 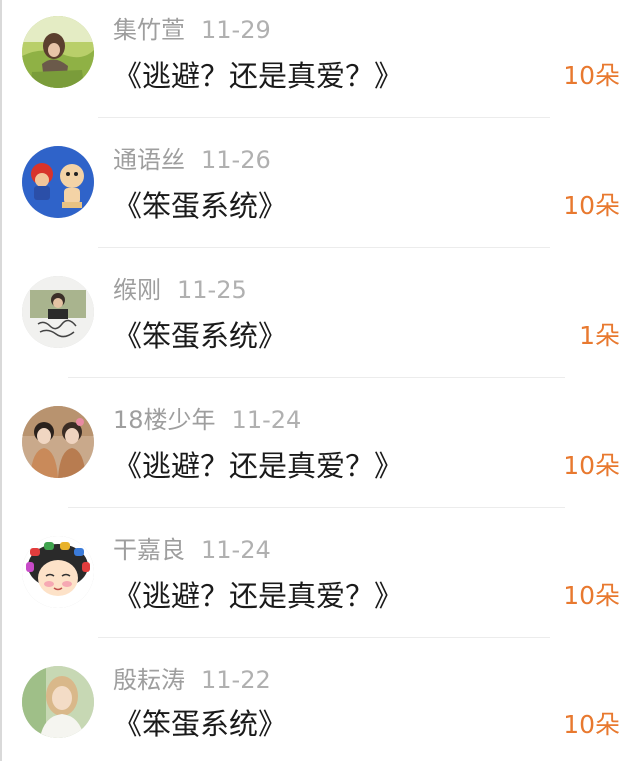 What do you see at coordinates (149, 680) in the screenshot?
I see `sender-name: 殷耘涛` at bounding box center [149, 680].